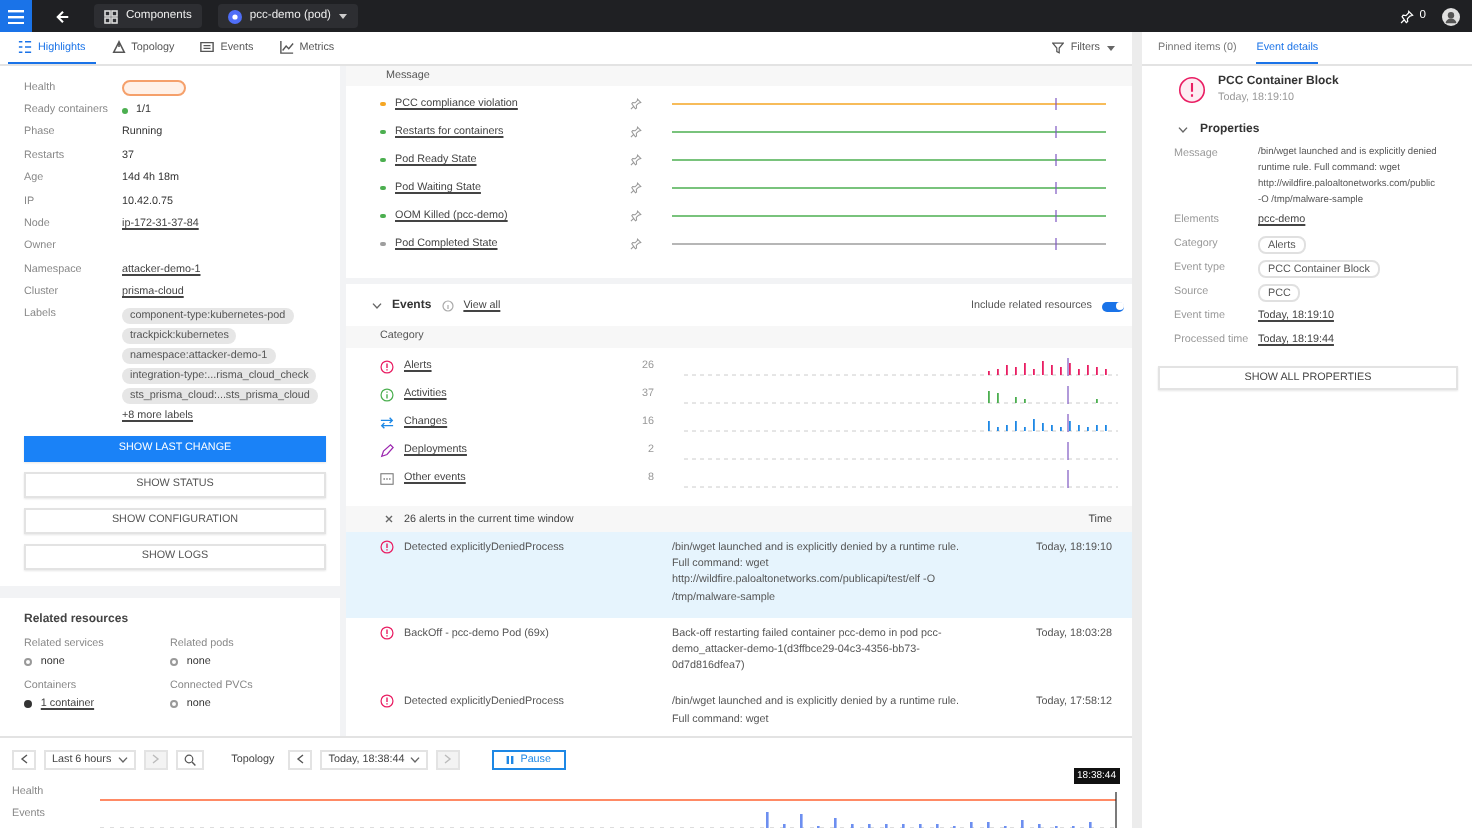 This screenshot has width=1472, height=828. What do you see at coordinates (154, 87) in the screenshot?
I see `health-badge` at bounding box center [154, 87].